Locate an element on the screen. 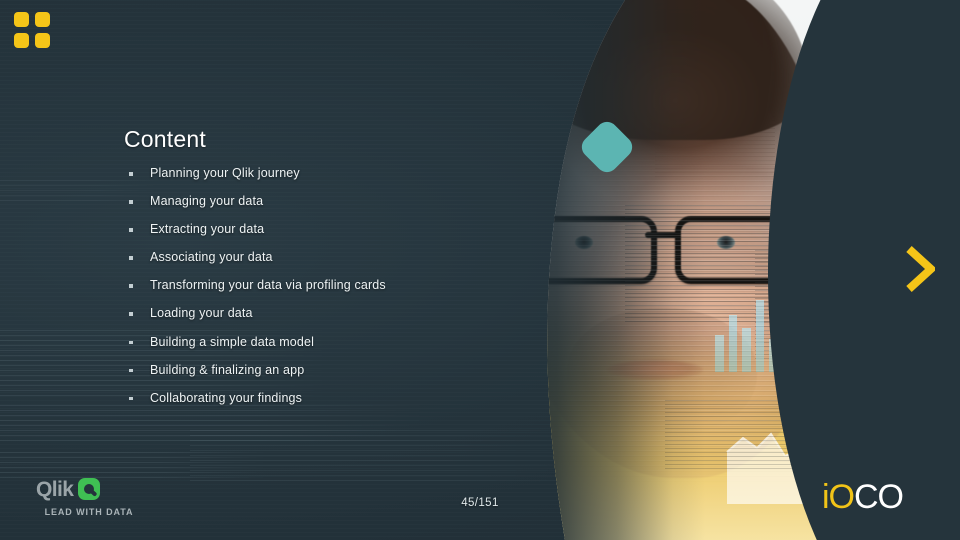 The height and width of the screenshot is (540, 960). list-item: Associating your data is located at coordinates (339, 257).